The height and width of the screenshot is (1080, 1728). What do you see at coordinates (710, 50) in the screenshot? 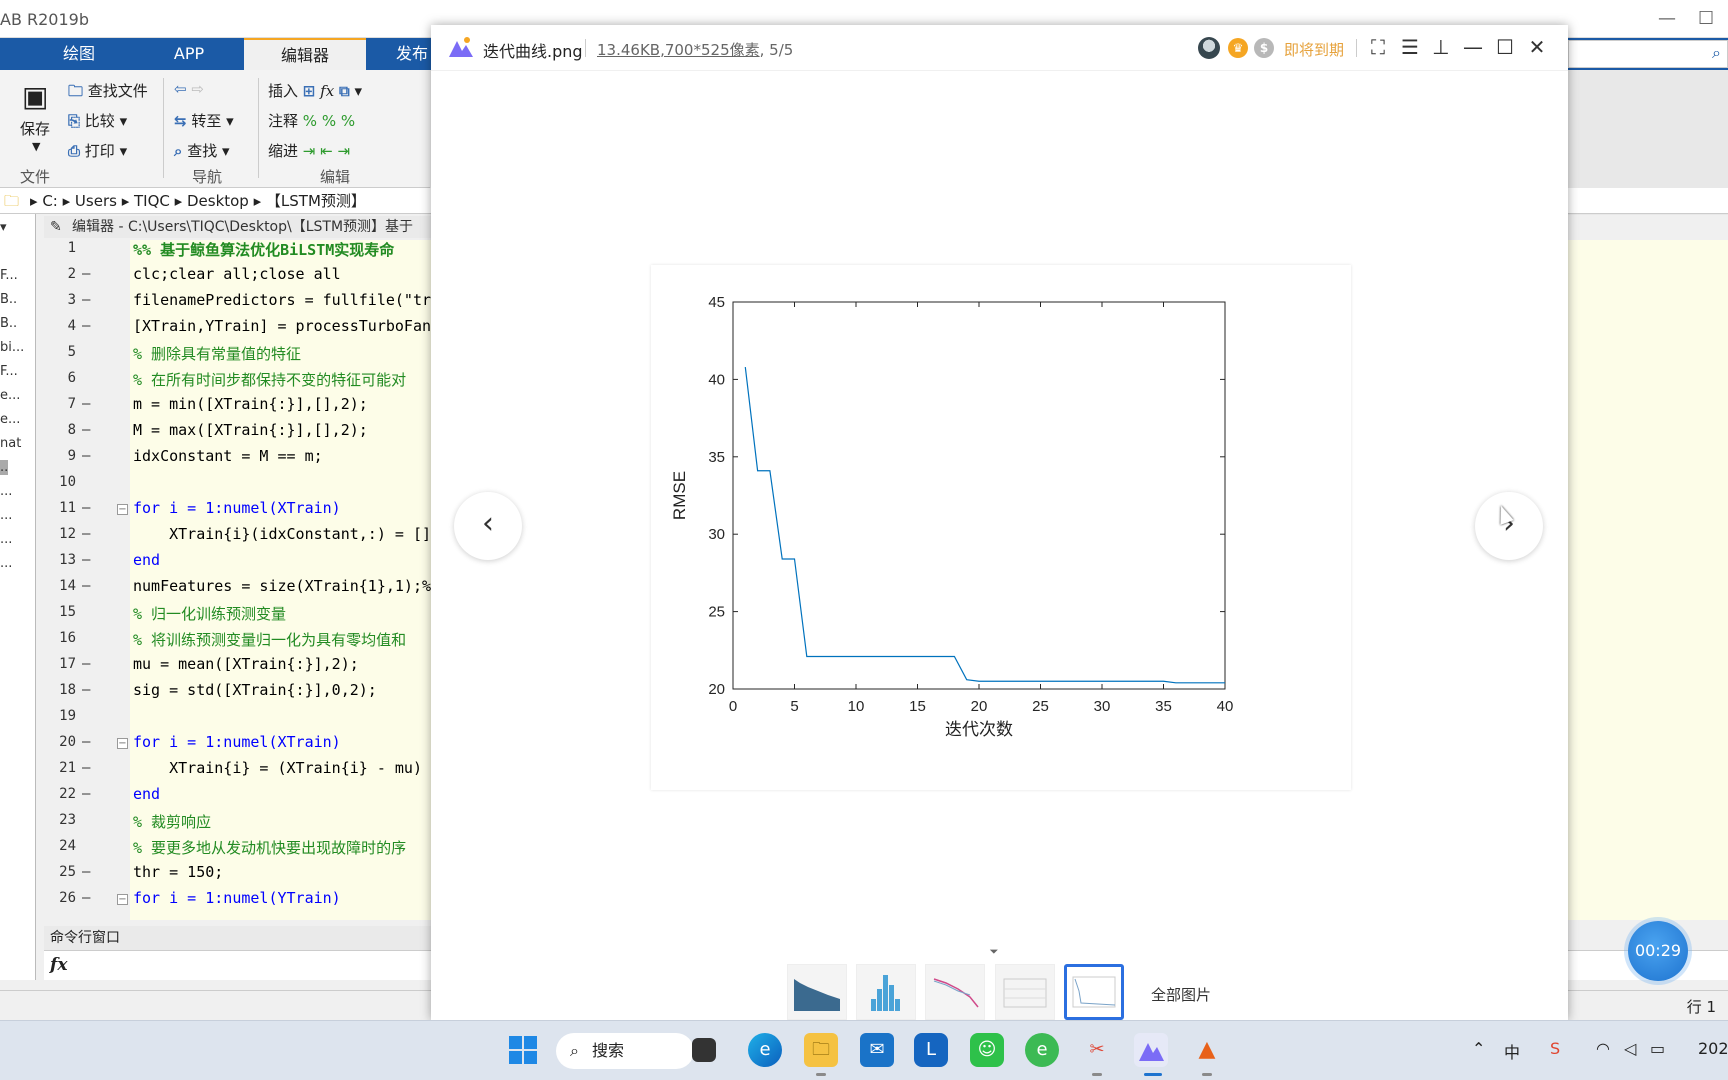
I see `image-dimensions: ,700*525像素` at bounding box center [710, 50].